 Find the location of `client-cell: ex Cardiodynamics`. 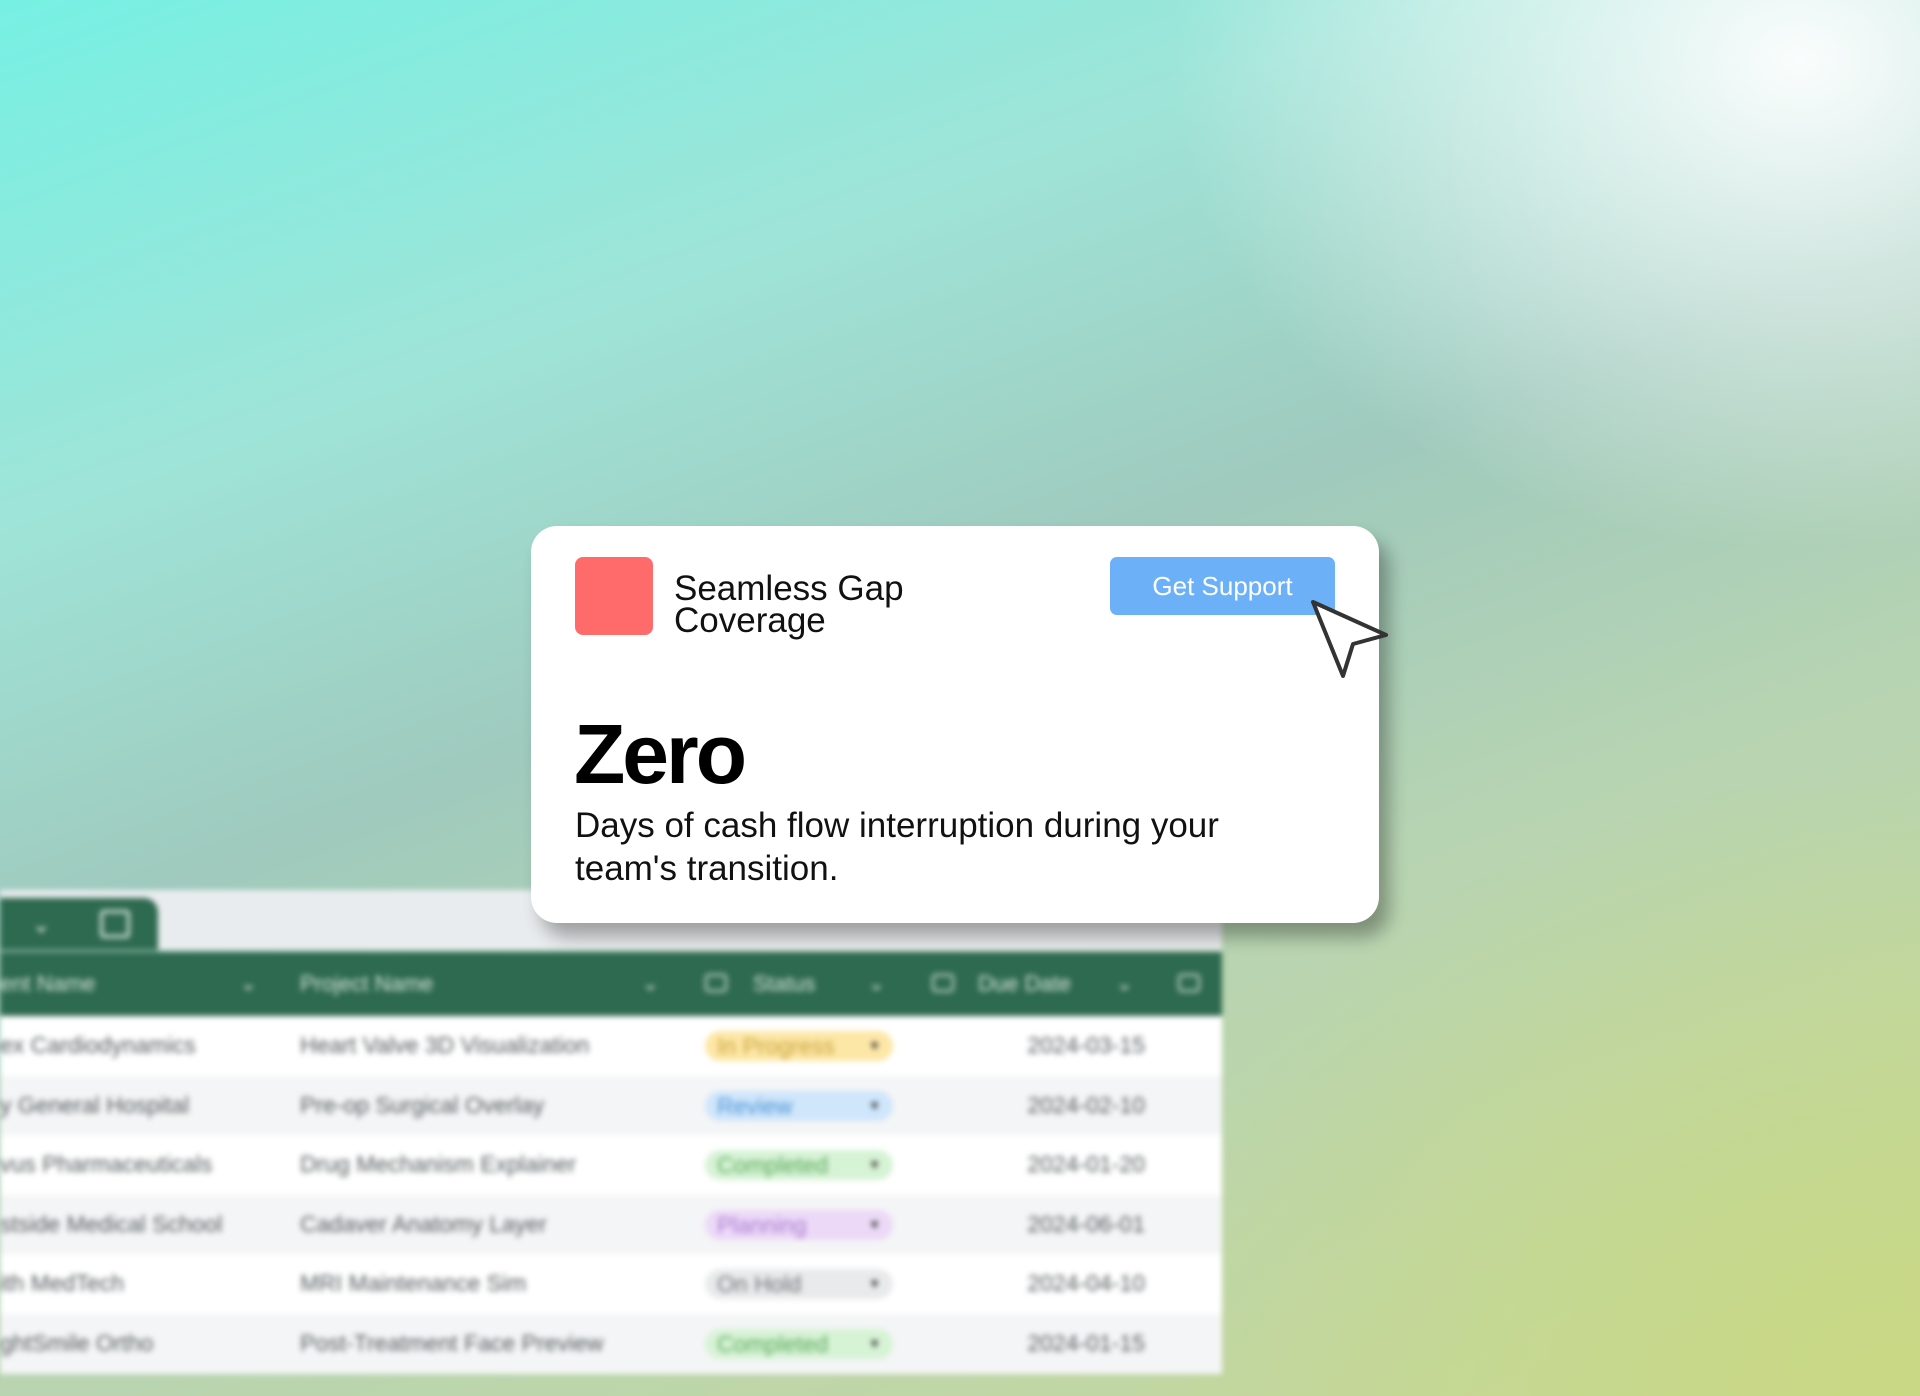

client-cell: ex Cardiodynamics is located at coordinates (98, 1045).